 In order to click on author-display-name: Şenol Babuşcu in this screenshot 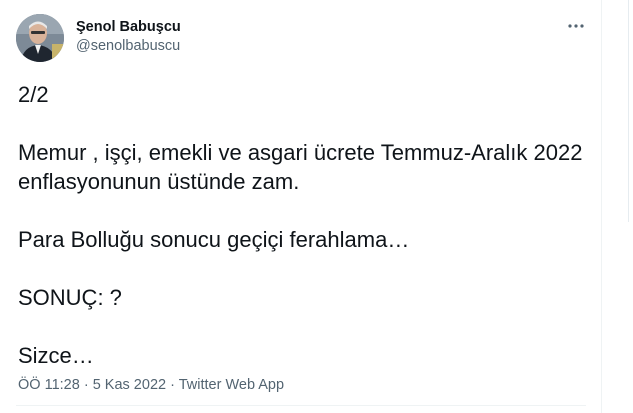, I will do `click(128, 27)`.